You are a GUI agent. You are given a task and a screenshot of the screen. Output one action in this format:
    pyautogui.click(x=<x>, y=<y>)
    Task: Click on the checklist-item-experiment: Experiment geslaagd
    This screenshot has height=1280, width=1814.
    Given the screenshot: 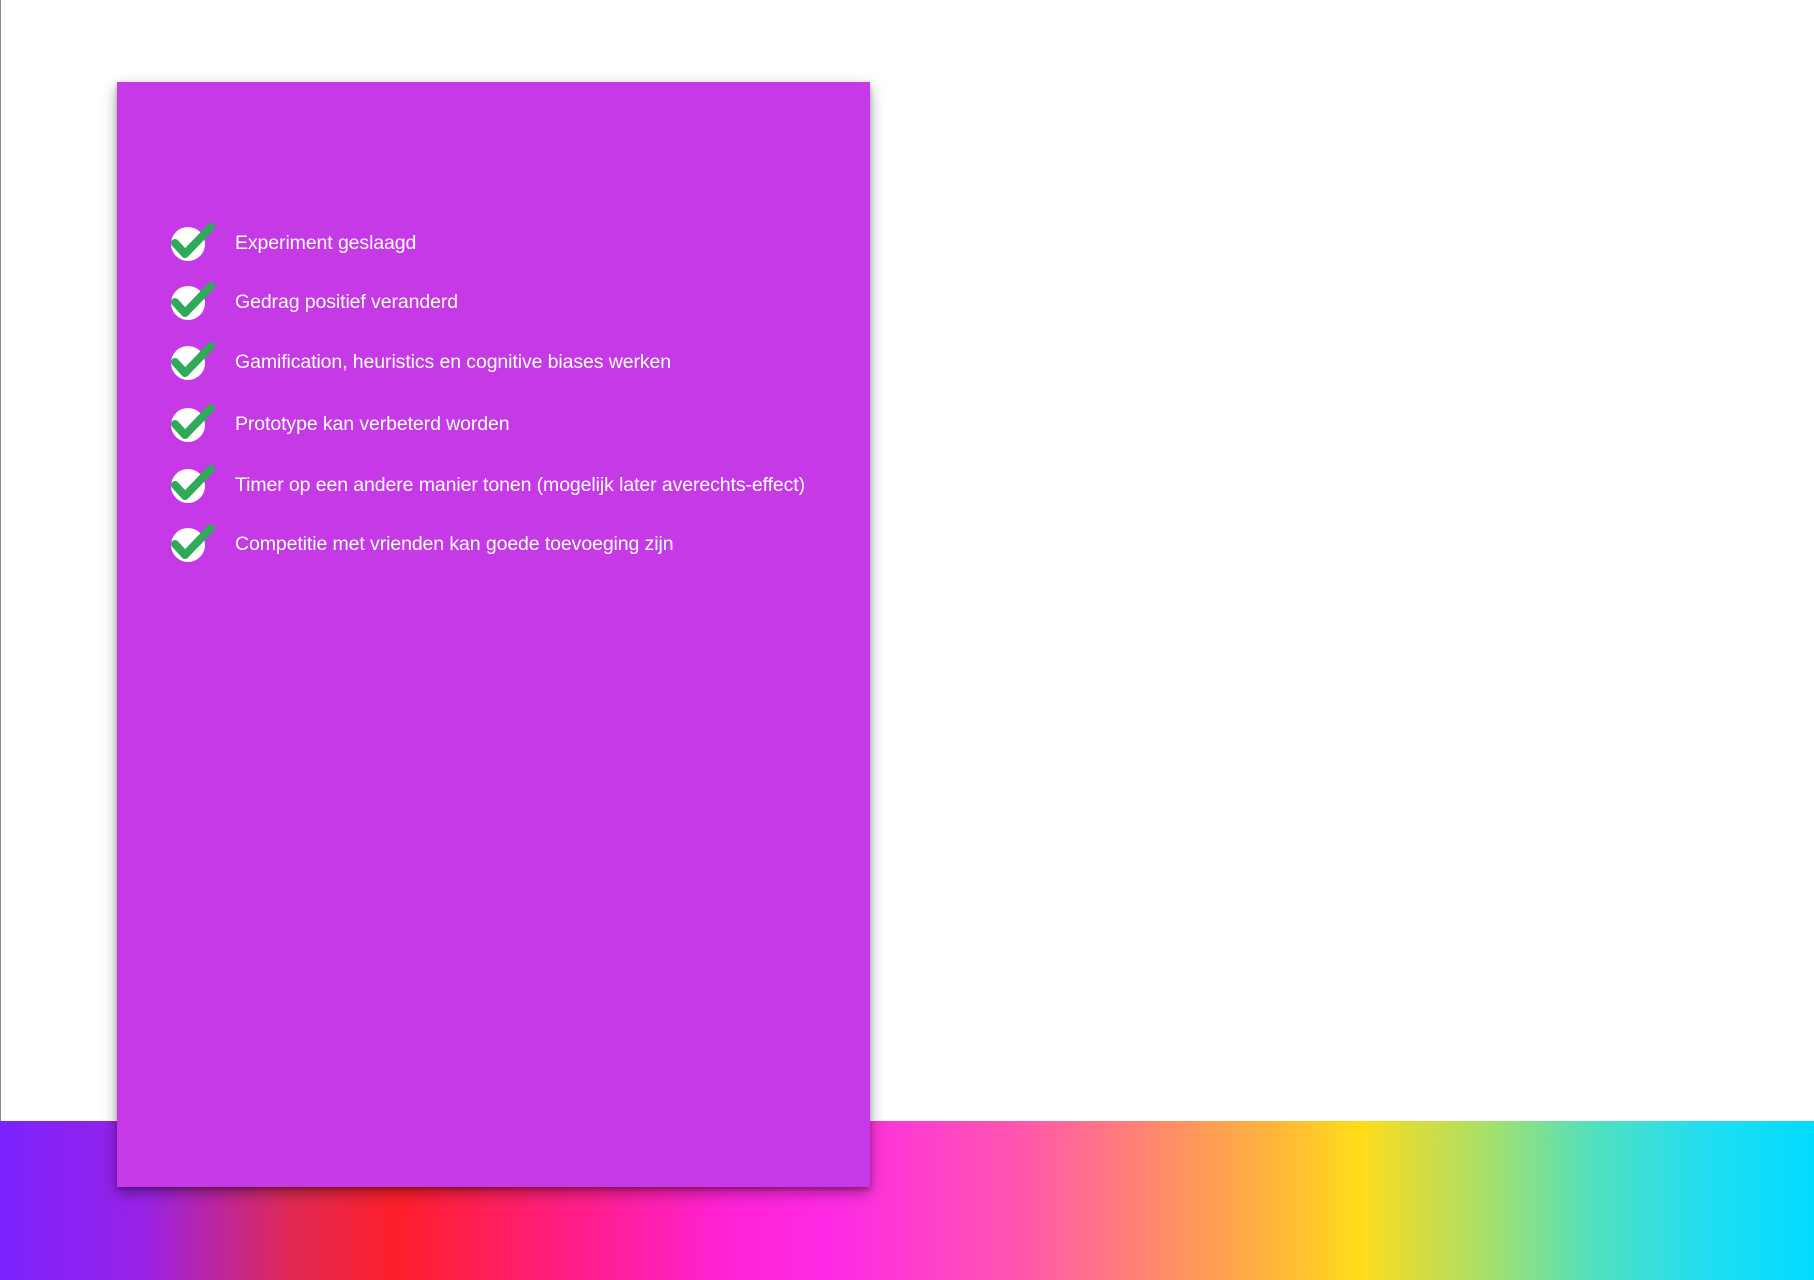 What is the action you would take?
    pyautogui.click(x=292, y=243)
    